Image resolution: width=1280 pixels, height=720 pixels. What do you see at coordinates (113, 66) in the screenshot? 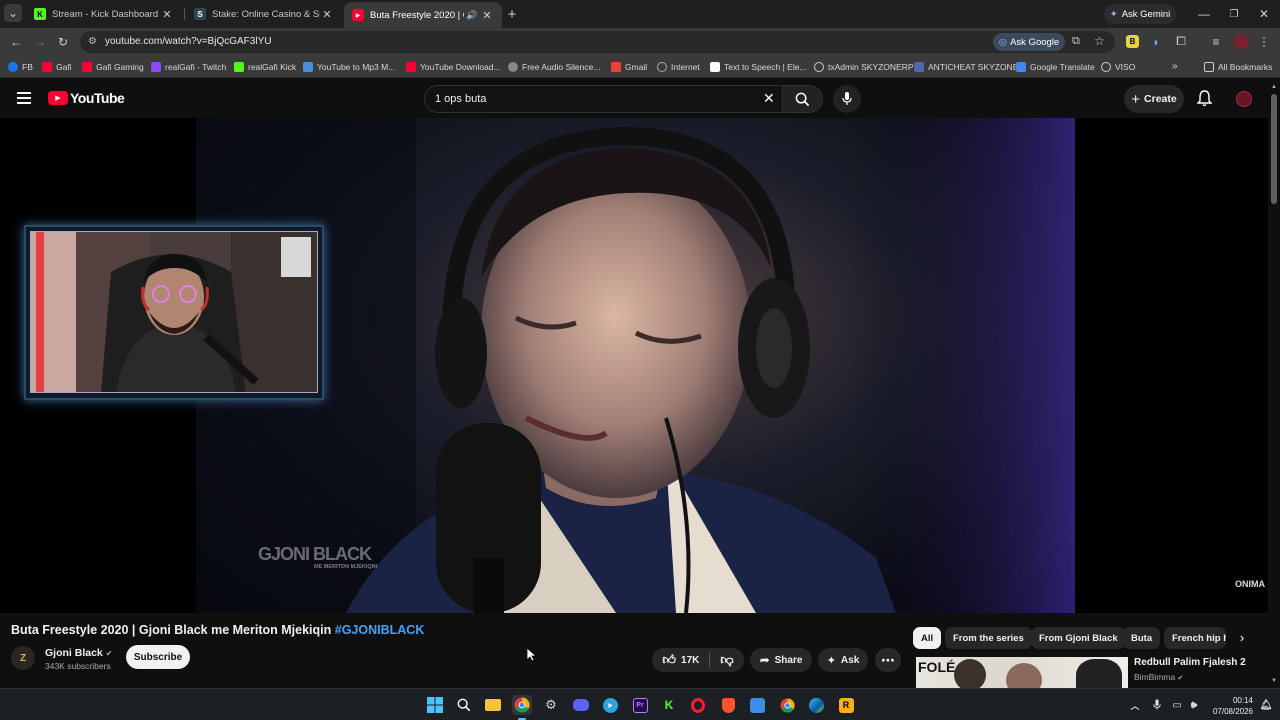
I see `bookmark-gafi-gaming: Gafi Gaming` at bounding box center [113, 66].